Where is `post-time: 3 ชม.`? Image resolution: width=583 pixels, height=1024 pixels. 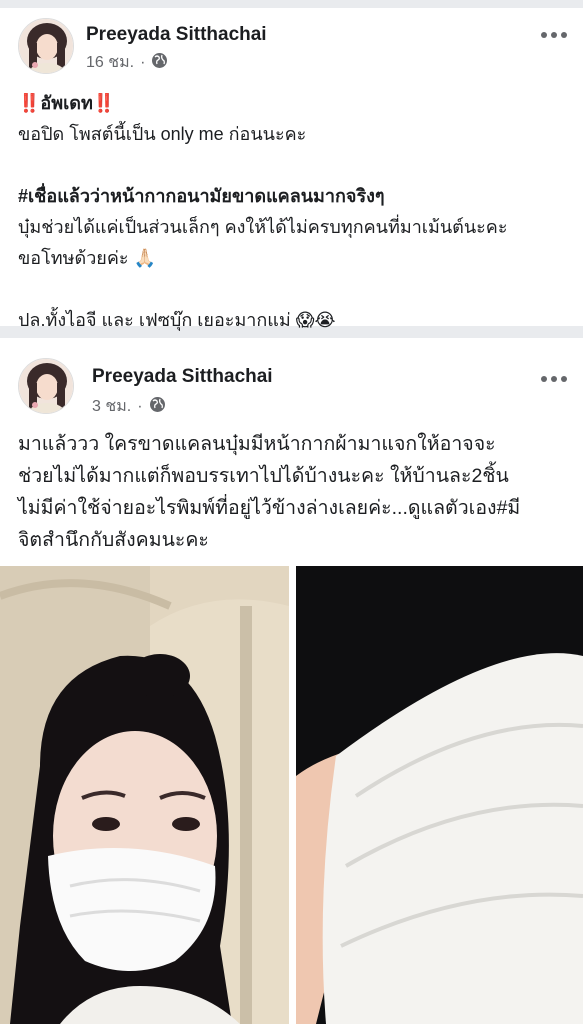 post-time: 3 ชม. is located at coordinates (111, 406).